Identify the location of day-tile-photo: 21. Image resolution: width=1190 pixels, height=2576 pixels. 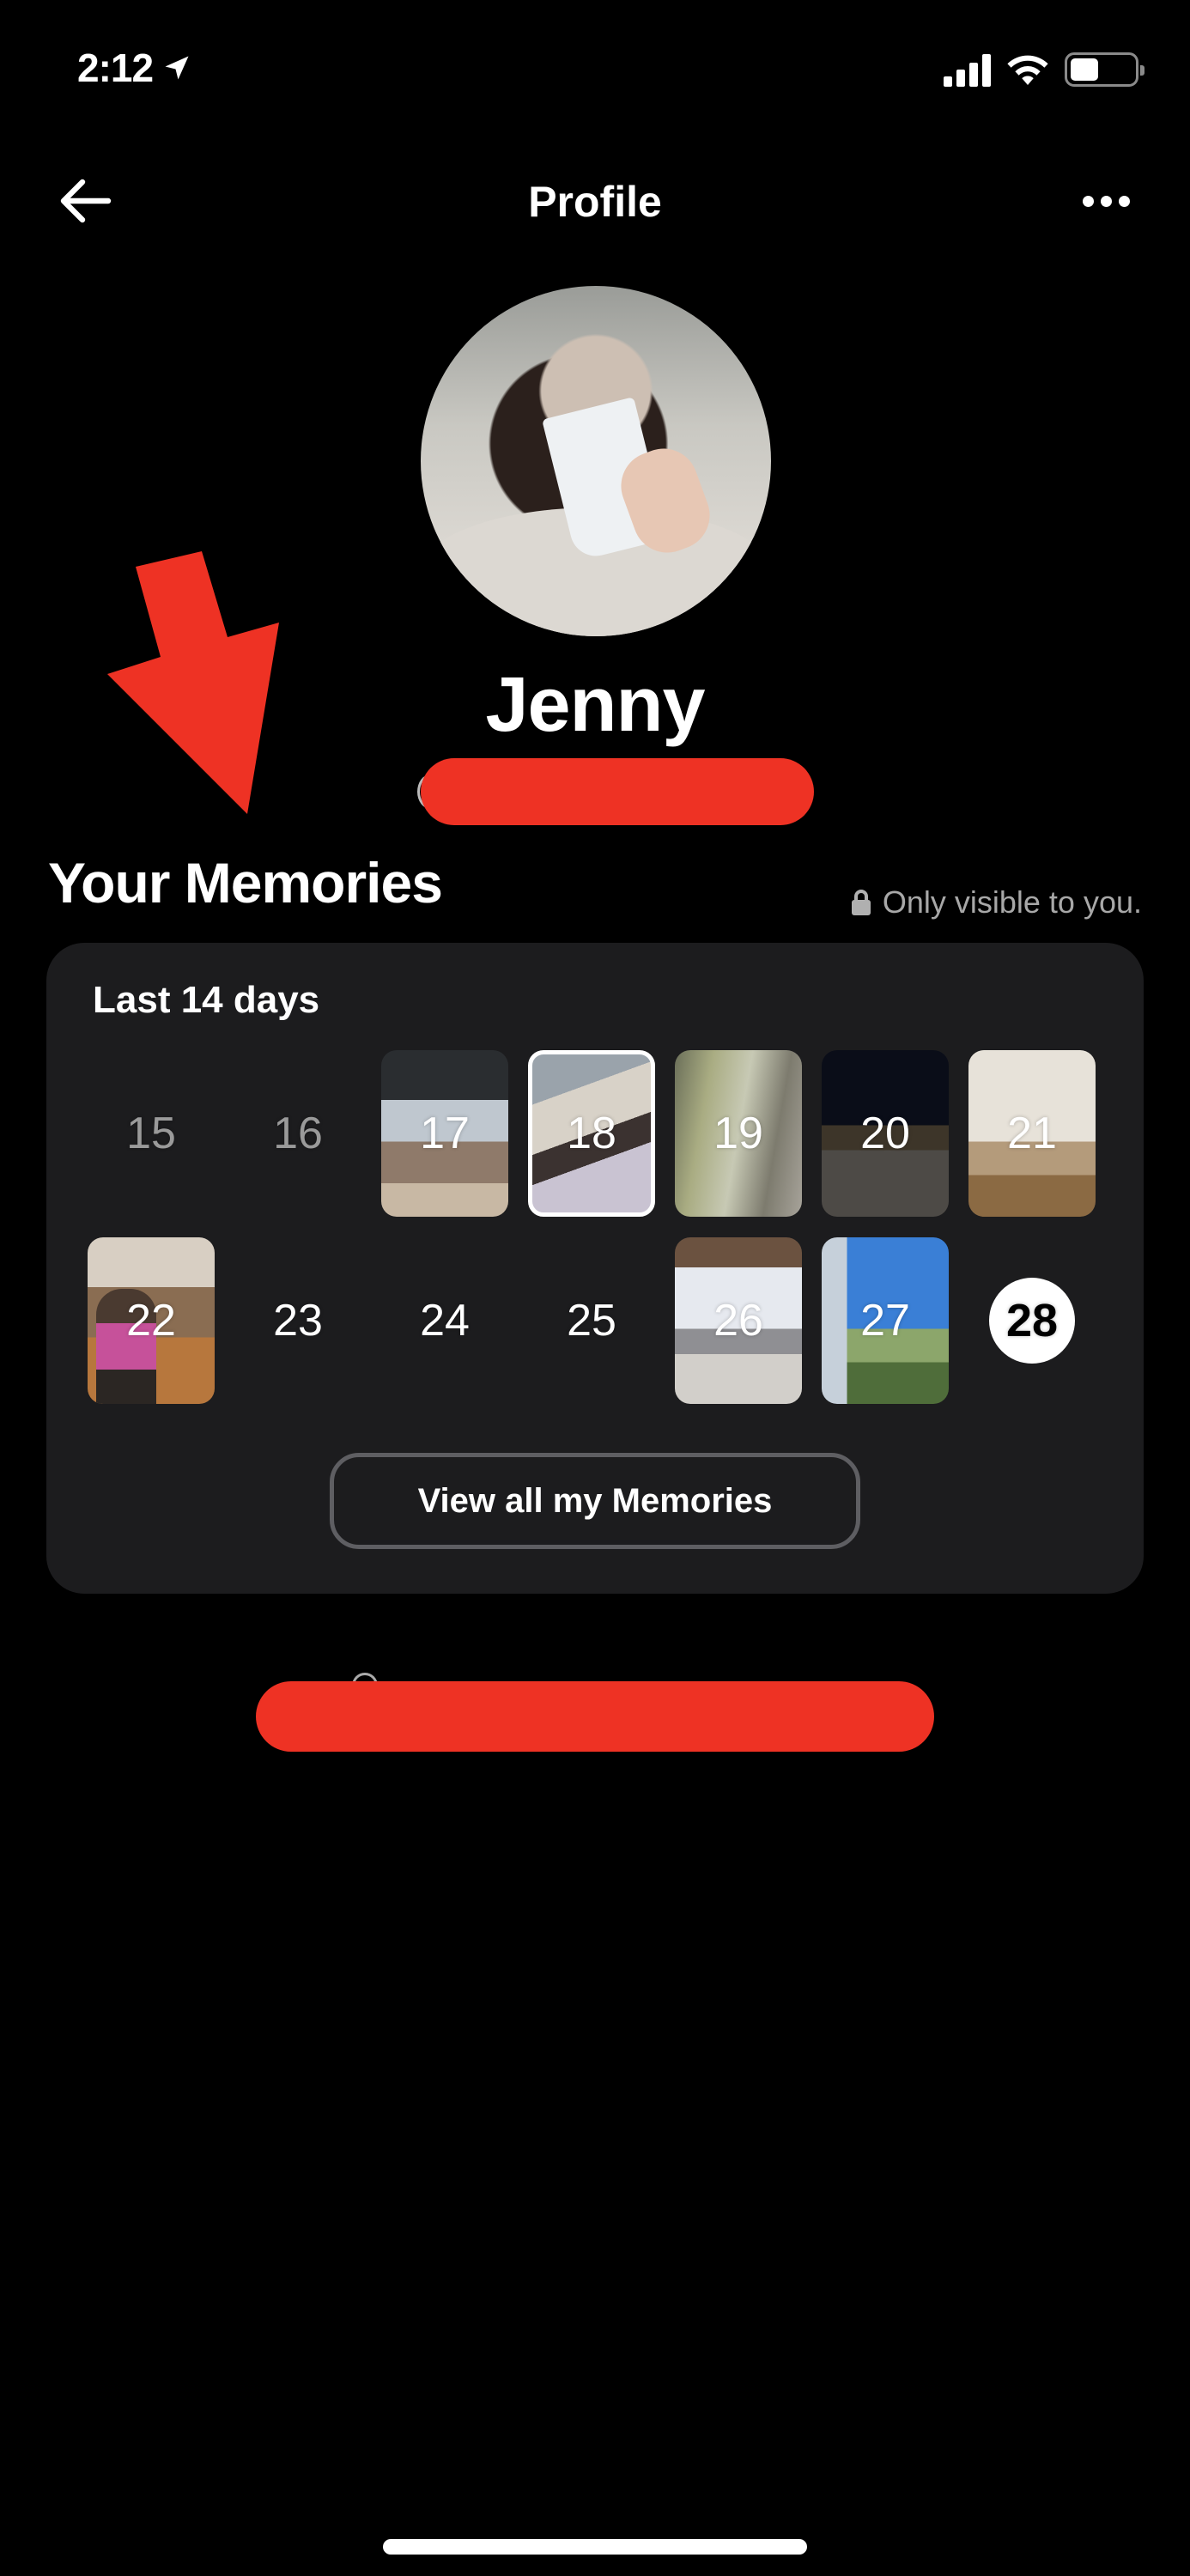
(1032, 1133).